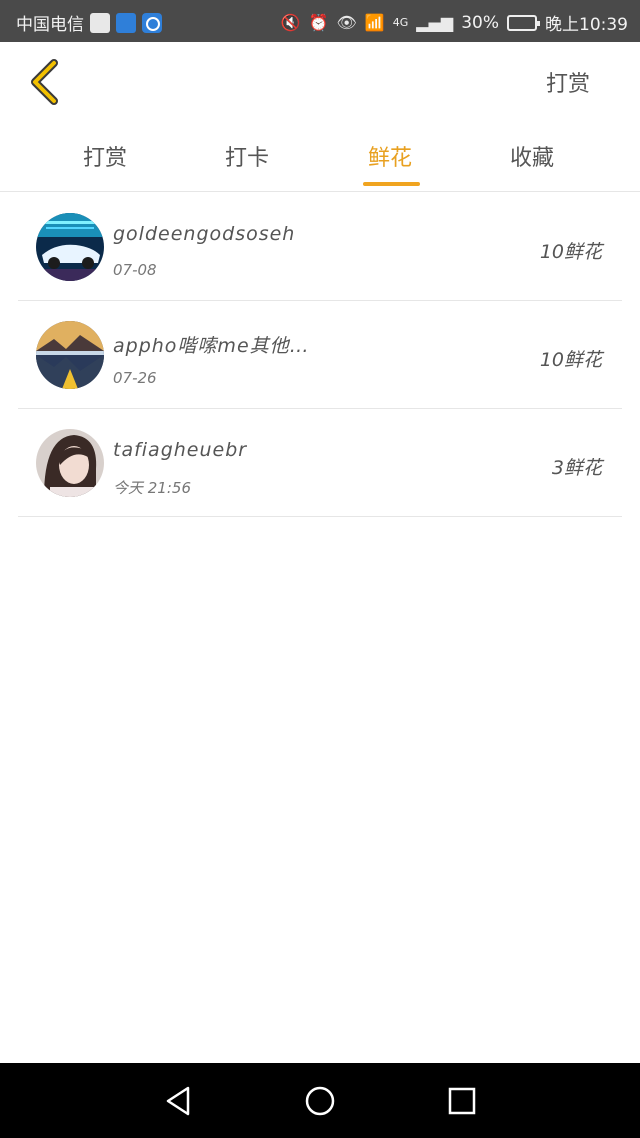  Describe the element at coordinates (435, 22) in the screenshot. I see `signal-icon: ▂▄▆` at that location.